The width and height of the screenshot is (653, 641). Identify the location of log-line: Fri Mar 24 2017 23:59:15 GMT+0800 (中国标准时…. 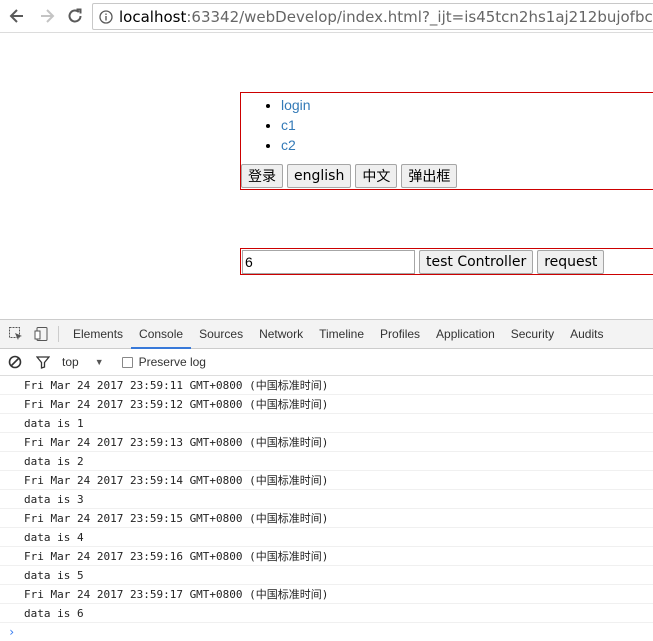
(326, 518).